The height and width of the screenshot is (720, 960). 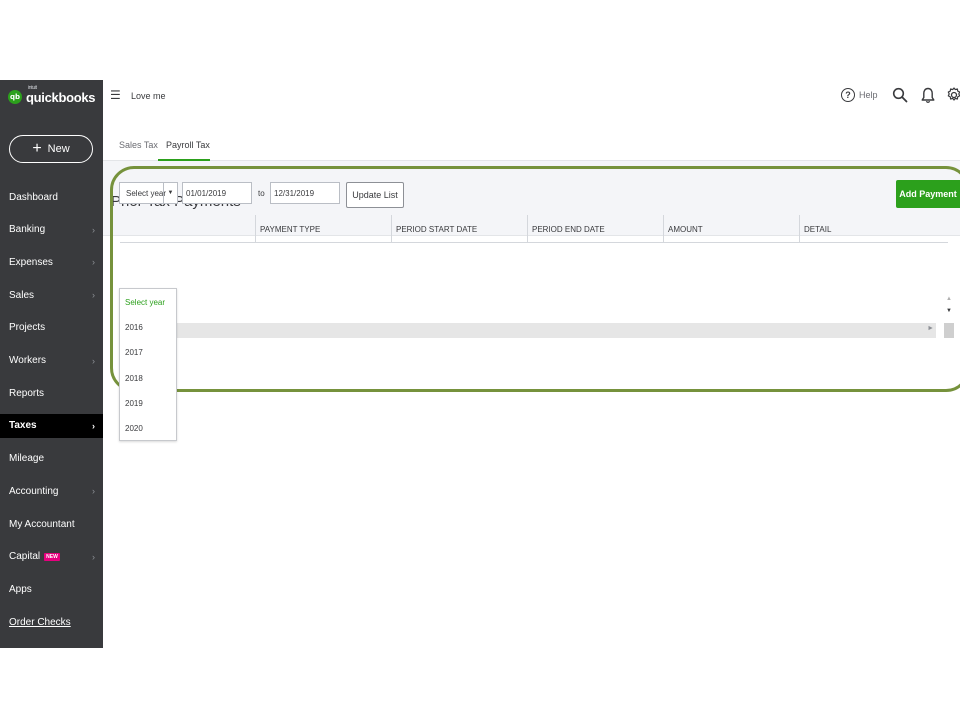 What do you see at coordinates (27, 393) in the screenshot?
I see `sidebar-item-label: Reports` at bounding box center [27, 393].